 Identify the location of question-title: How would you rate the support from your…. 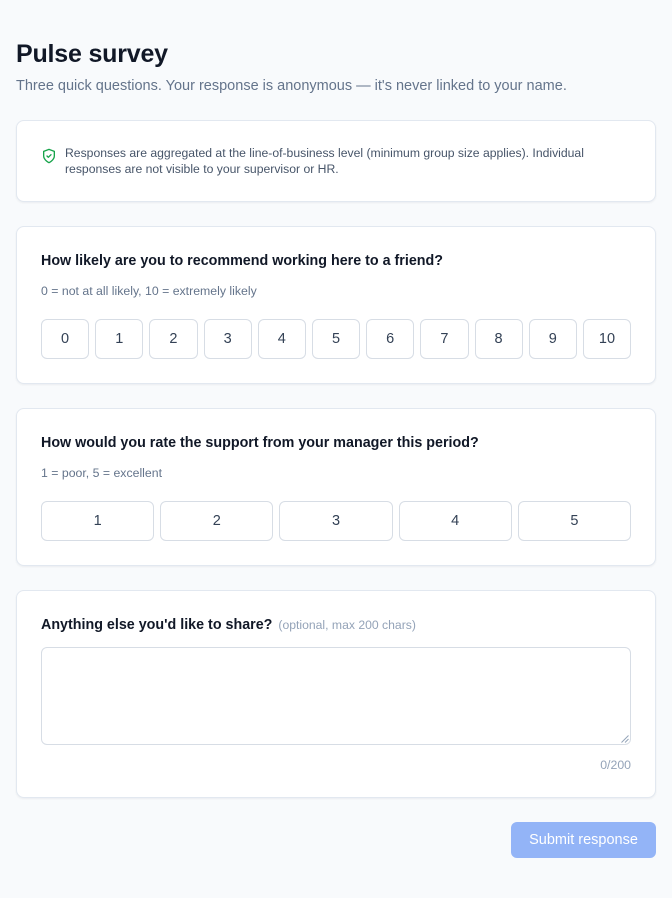
(260, 443).